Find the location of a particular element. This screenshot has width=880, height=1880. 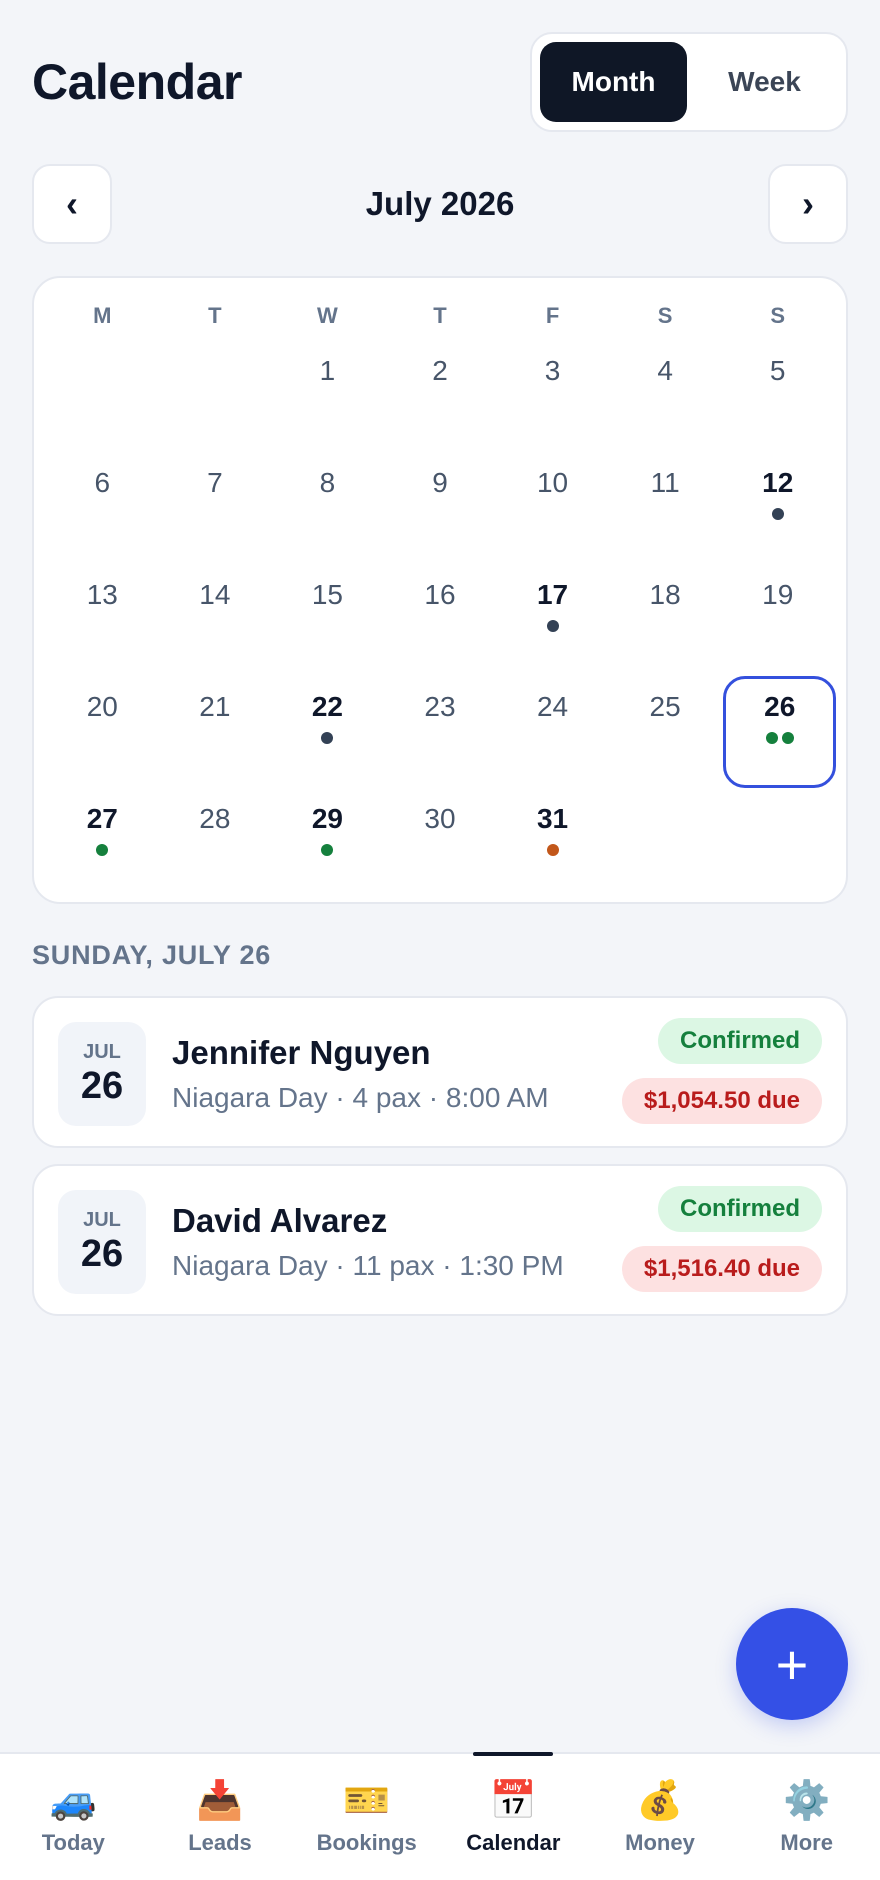

weekday-label: W is located at coordinates (327, 315).